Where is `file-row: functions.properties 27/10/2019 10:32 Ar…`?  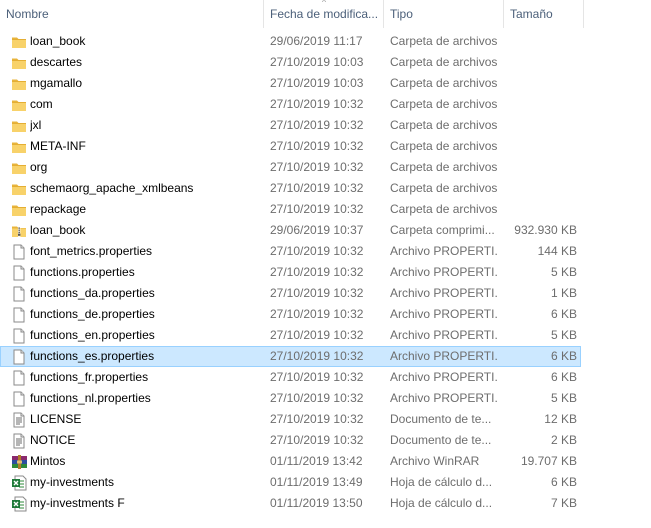
file-row: functions.properties 27/10/2019 10:32 Ar… is located at coordinates (290, 272).